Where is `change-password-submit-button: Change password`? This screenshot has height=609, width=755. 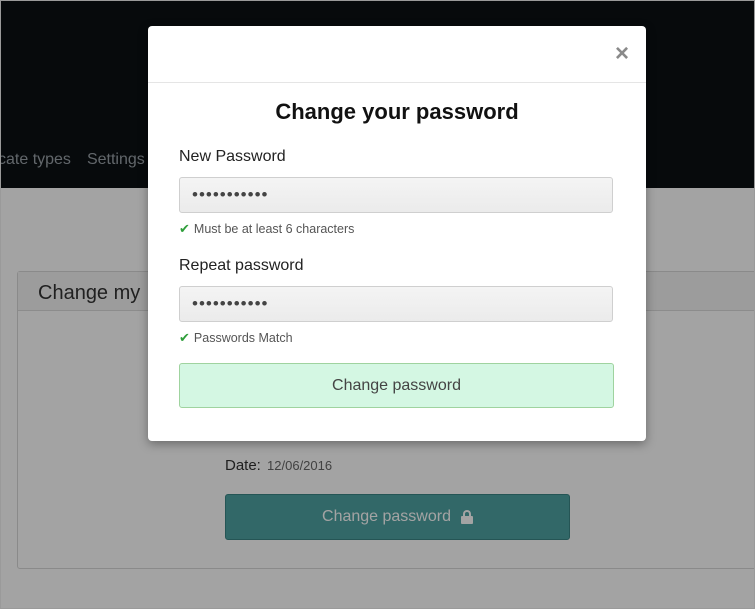
change-password-submit-button: Change password is located at coordinates (396, 385).